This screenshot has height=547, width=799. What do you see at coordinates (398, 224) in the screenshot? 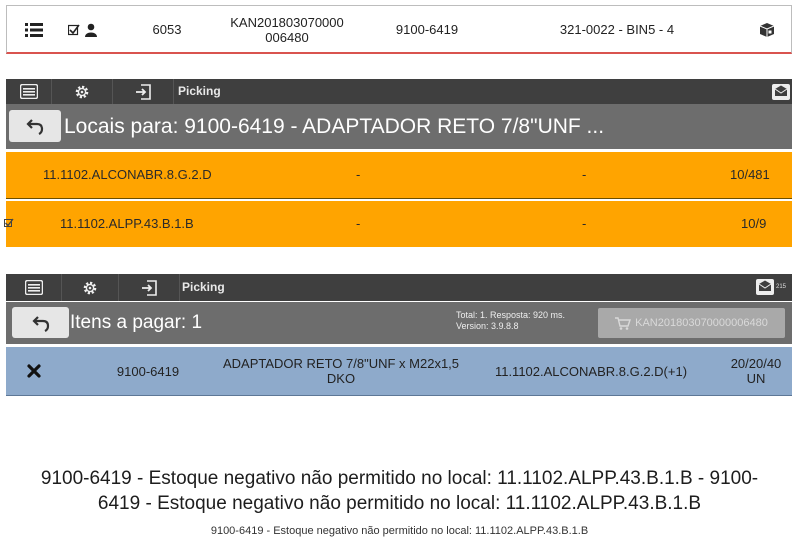
I see `location-row: 11.1102.ALPP.43.B.1.B - - 10/9` at bounding box center [398, 224].